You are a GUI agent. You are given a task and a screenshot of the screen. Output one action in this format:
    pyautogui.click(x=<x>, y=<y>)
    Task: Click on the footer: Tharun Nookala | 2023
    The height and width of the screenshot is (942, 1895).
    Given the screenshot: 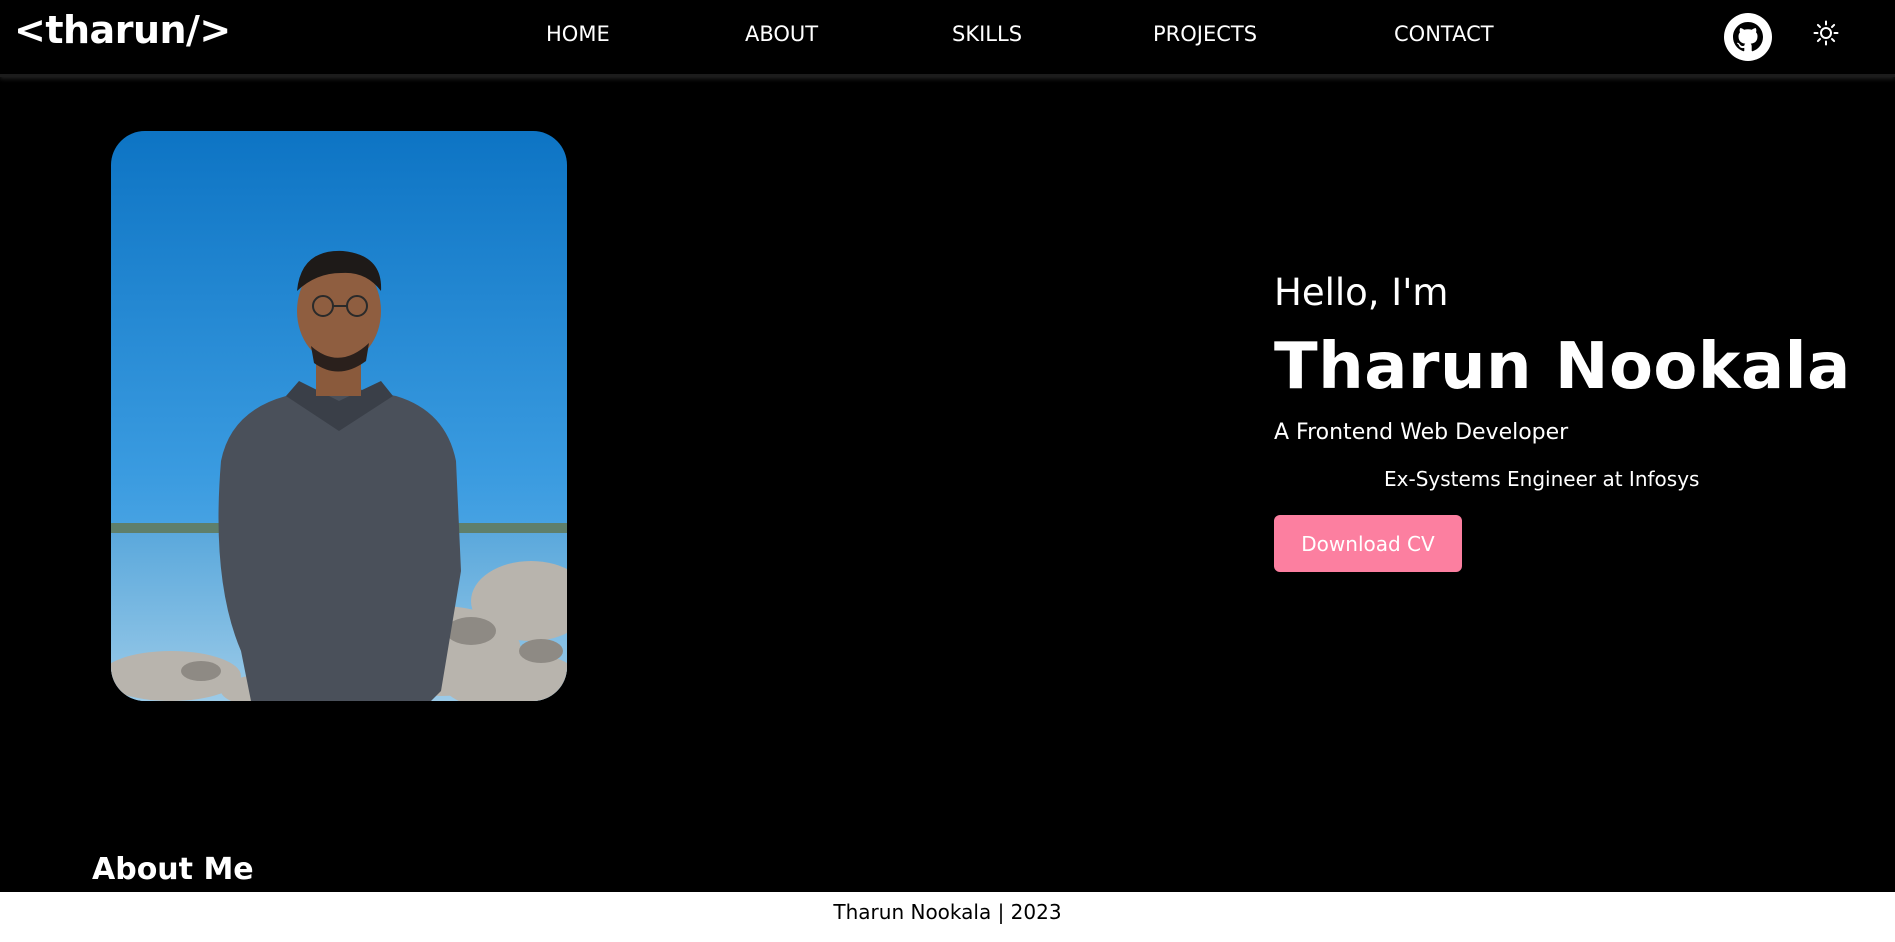 What is the action you would take?
    pyautogui.click(x=947, y=917)
    